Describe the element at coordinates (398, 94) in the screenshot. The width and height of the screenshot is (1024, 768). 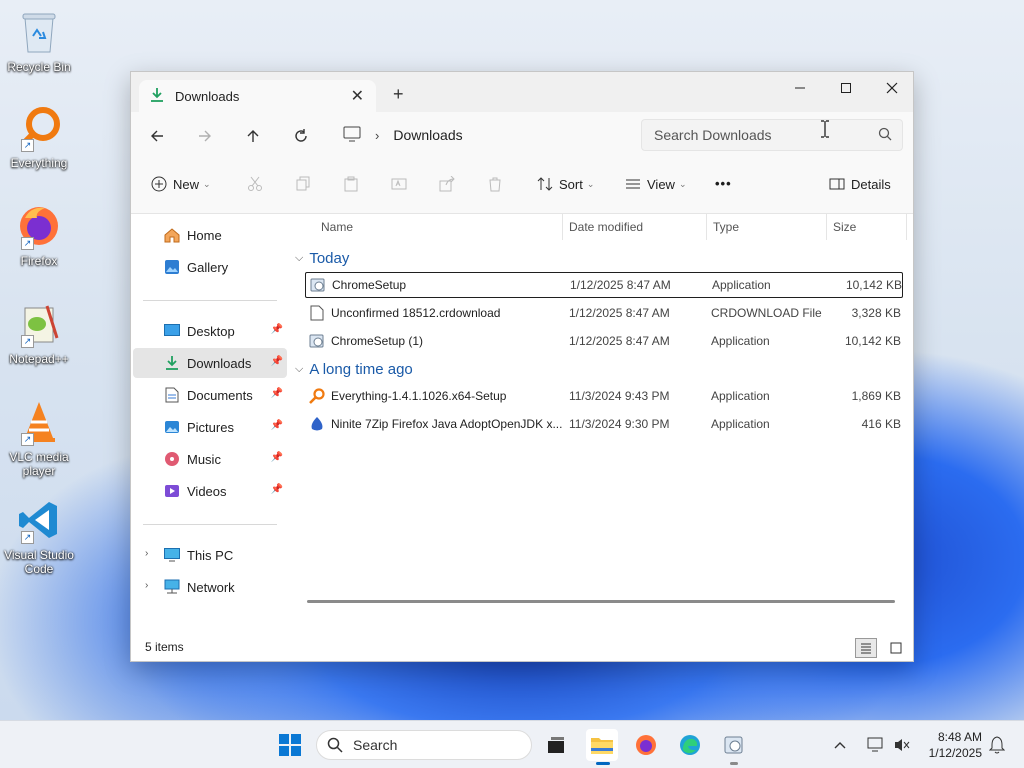
I see `new-tab-button: +` at that location.